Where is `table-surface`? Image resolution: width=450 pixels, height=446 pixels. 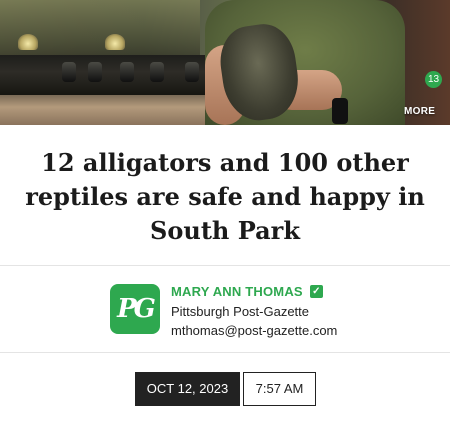
table-surface is located at coordinates (107, 110).